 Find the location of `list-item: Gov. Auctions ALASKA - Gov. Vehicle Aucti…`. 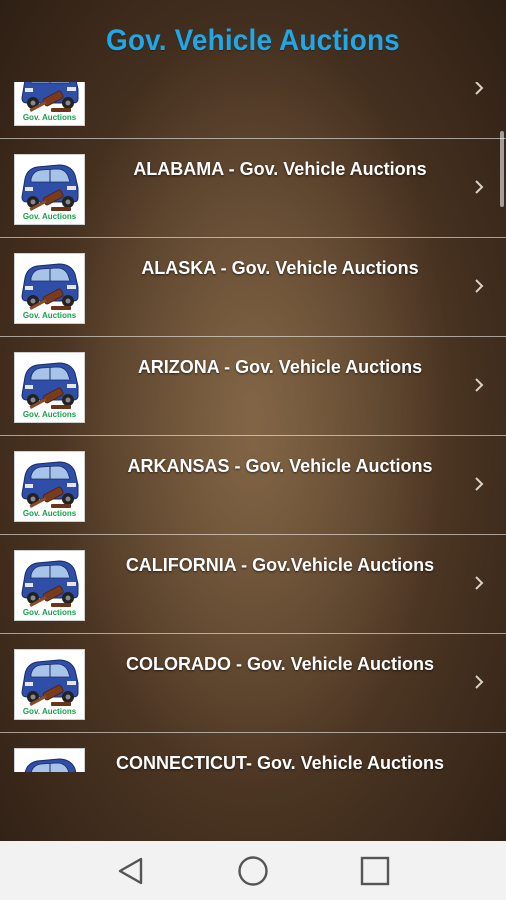

list-item: Gov. Auctions ALASKA - Gov. Vehicle Aucti… is located at coordinates (253, 287).